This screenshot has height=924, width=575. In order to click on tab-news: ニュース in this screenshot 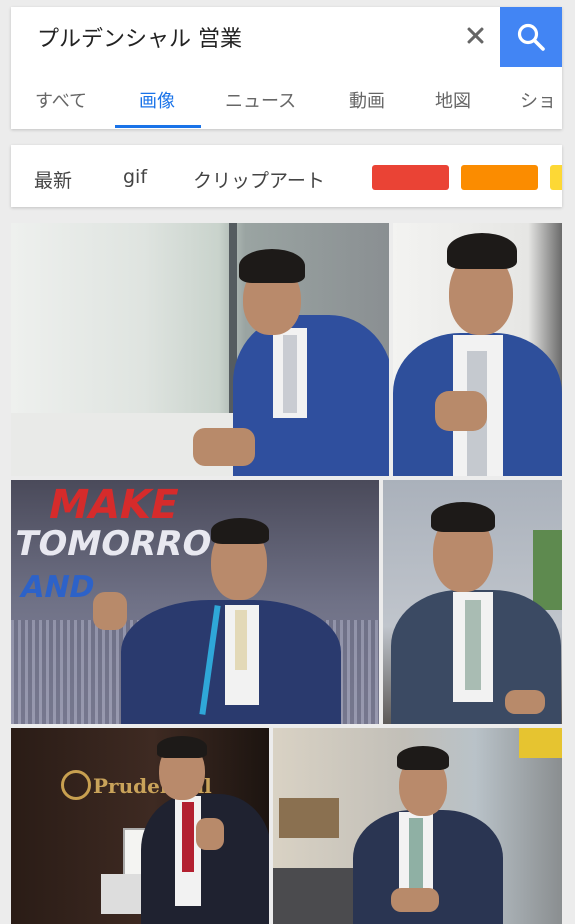, I will do `click(260, 100)`.